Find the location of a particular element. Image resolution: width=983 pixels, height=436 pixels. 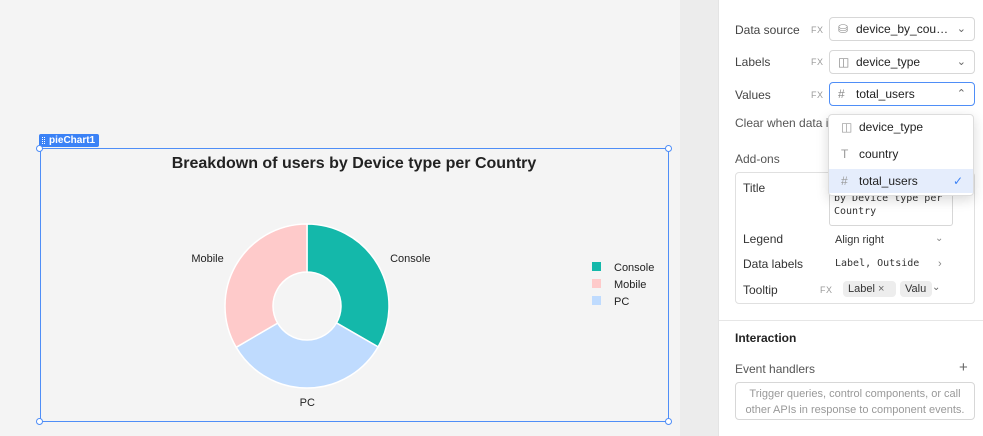

data-source-fx-toggle: FX is located at coordinates (817, 30).